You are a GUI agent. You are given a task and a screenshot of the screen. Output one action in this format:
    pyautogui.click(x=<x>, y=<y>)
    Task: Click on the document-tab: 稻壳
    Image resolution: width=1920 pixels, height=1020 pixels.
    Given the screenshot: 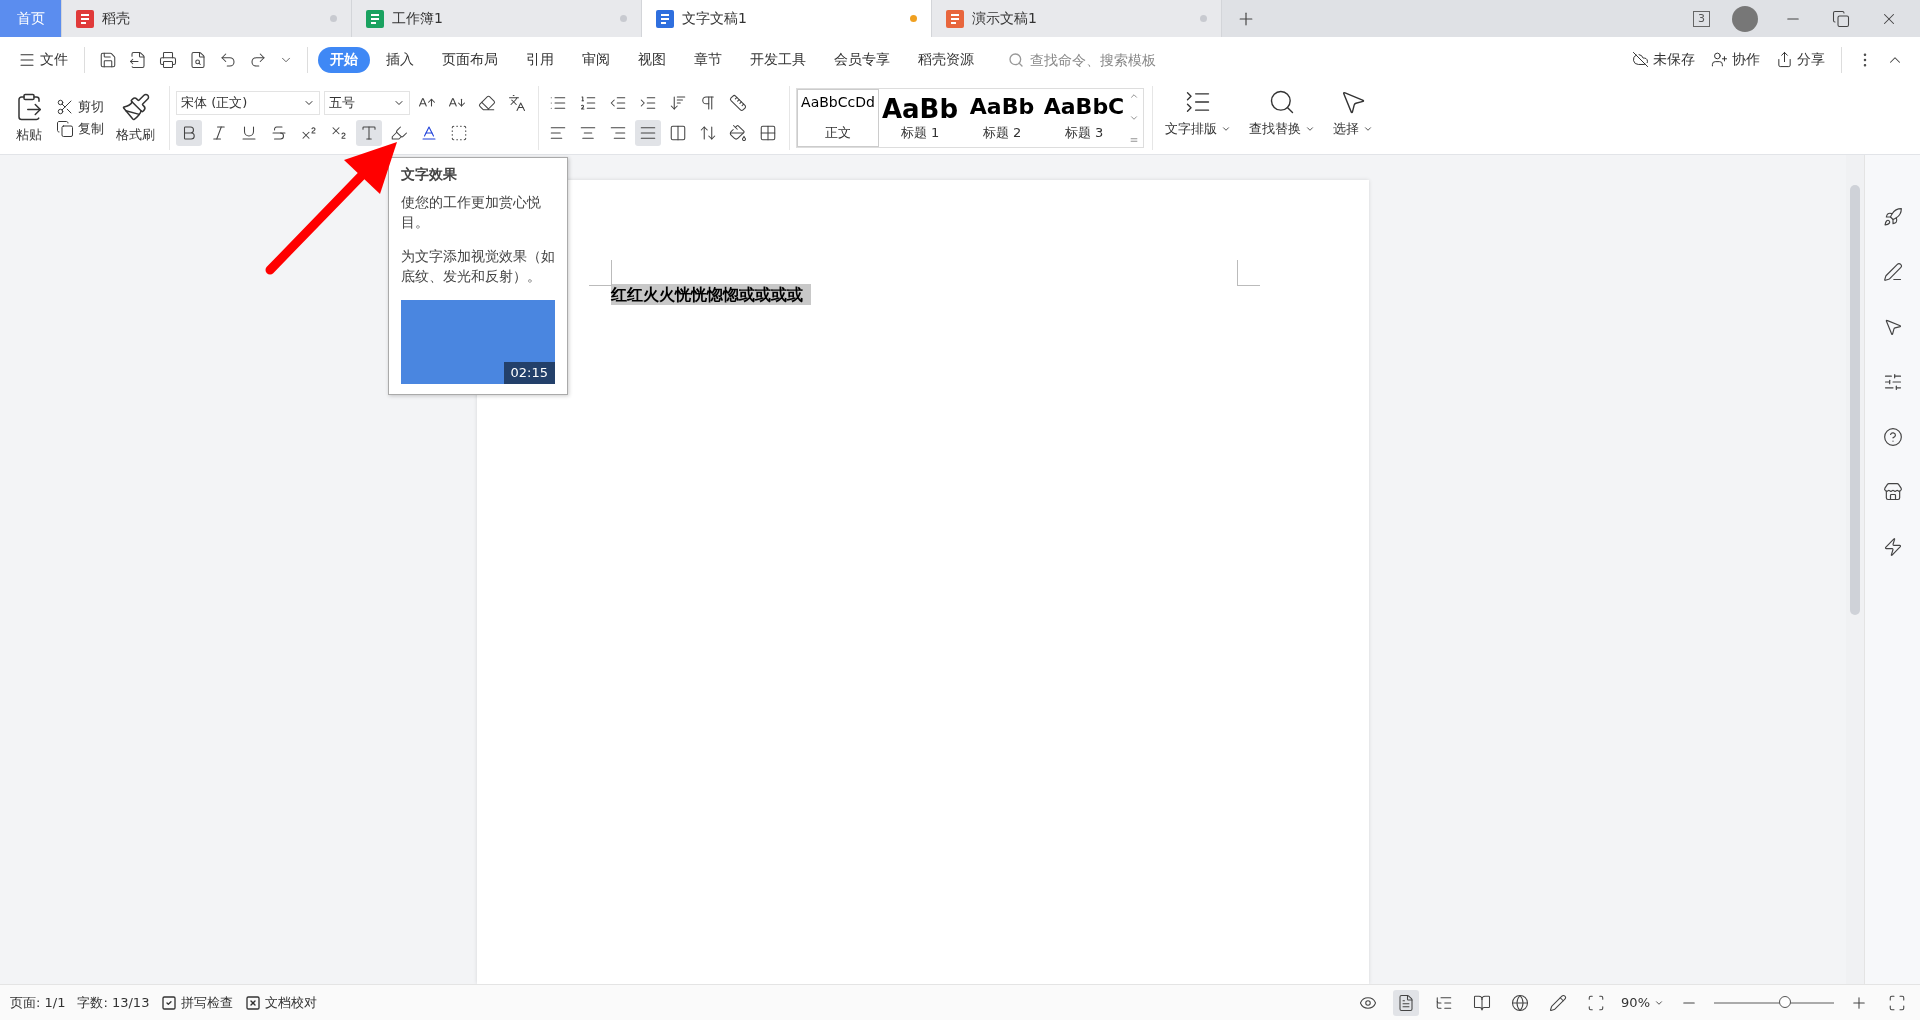 What is the action you would take?
    pyautogui.click(x=207, y=18)
    